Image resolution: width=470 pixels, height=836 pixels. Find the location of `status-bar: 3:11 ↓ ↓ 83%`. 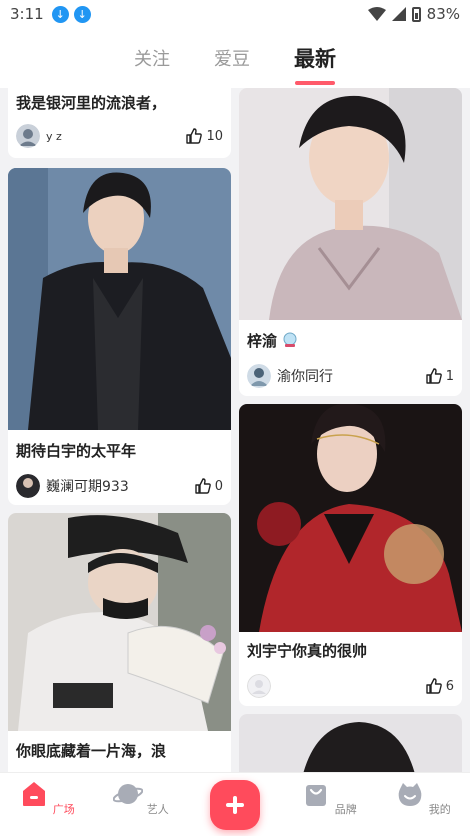

status-bar: 3:11 ↓ ↓ 83% is located at coordinates (235, 14).